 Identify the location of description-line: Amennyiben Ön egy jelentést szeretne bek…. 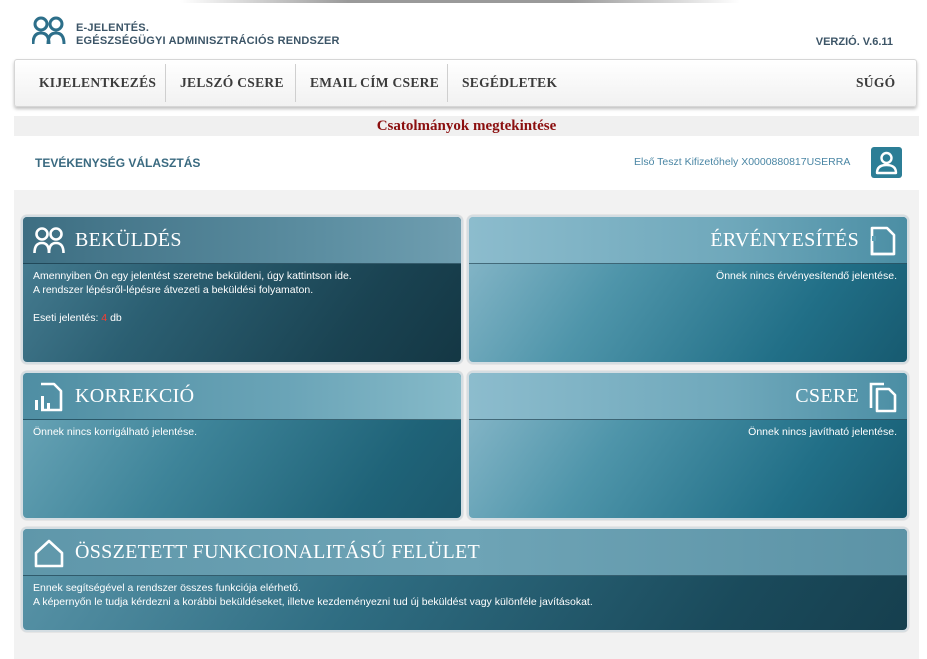
(192, 276).